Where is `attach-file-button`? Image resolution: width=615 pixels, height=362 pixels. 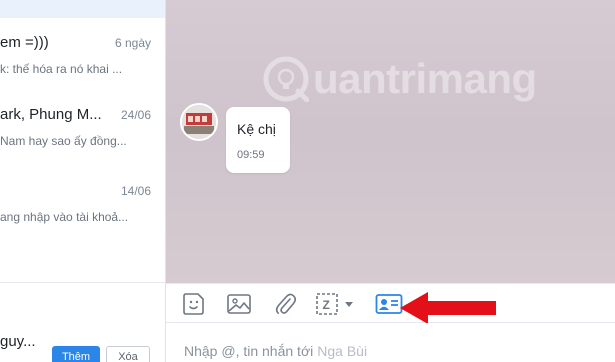 attach-file-button is located at coordinates (285, 304).